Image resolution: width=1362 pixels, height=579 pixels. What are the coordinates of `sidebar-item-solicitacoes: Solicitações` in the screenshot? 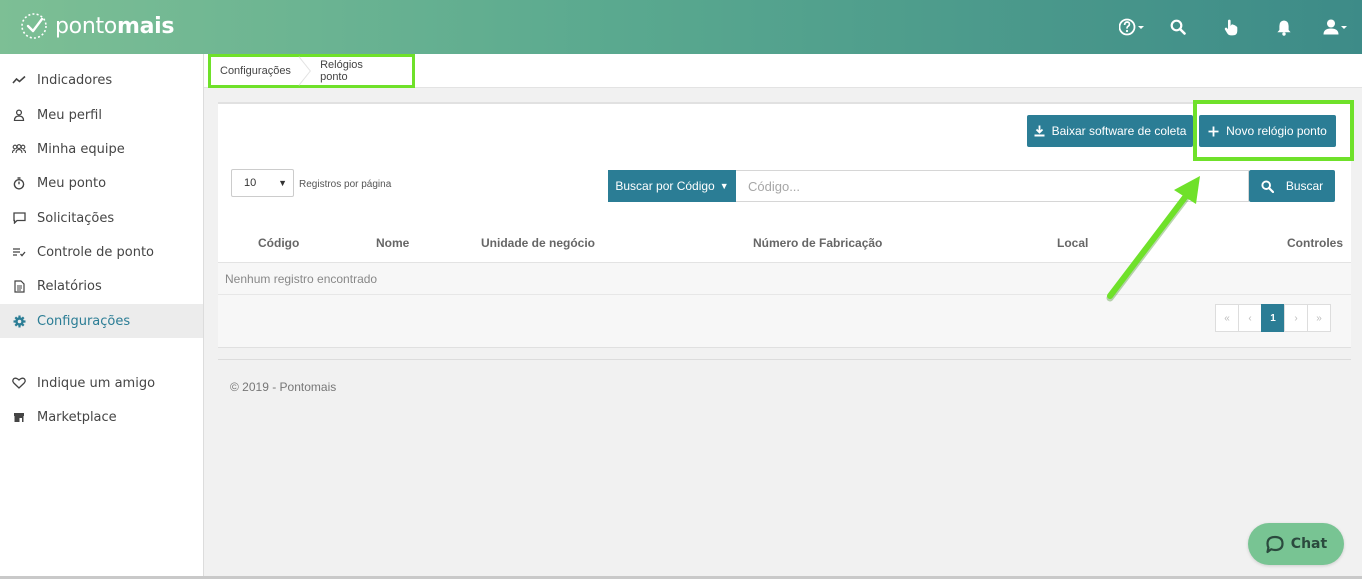 It's located at (101, 218).